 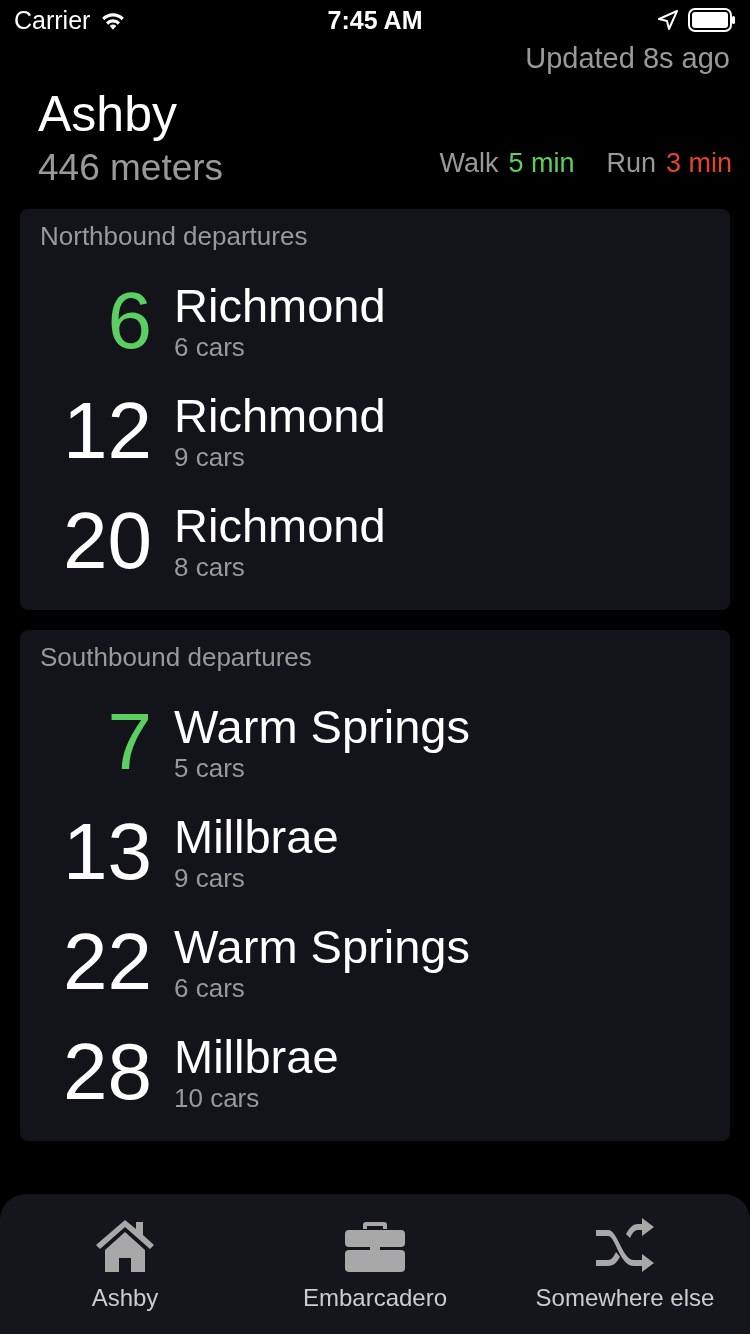 I want to click on section-title: Northbound departures, so click(x=174, y=236).